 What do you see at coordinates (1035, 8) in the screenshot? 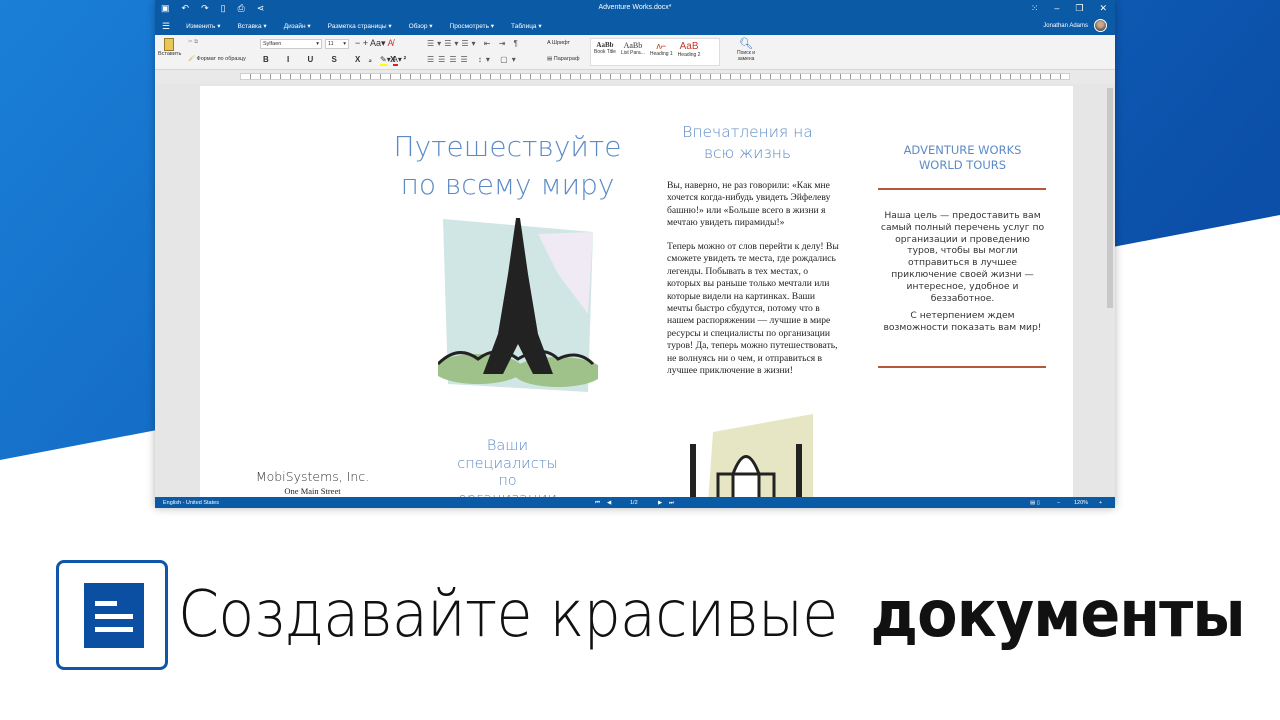
I see `fullscreen-icon: ⁙` at bounding box center [1035, 8].